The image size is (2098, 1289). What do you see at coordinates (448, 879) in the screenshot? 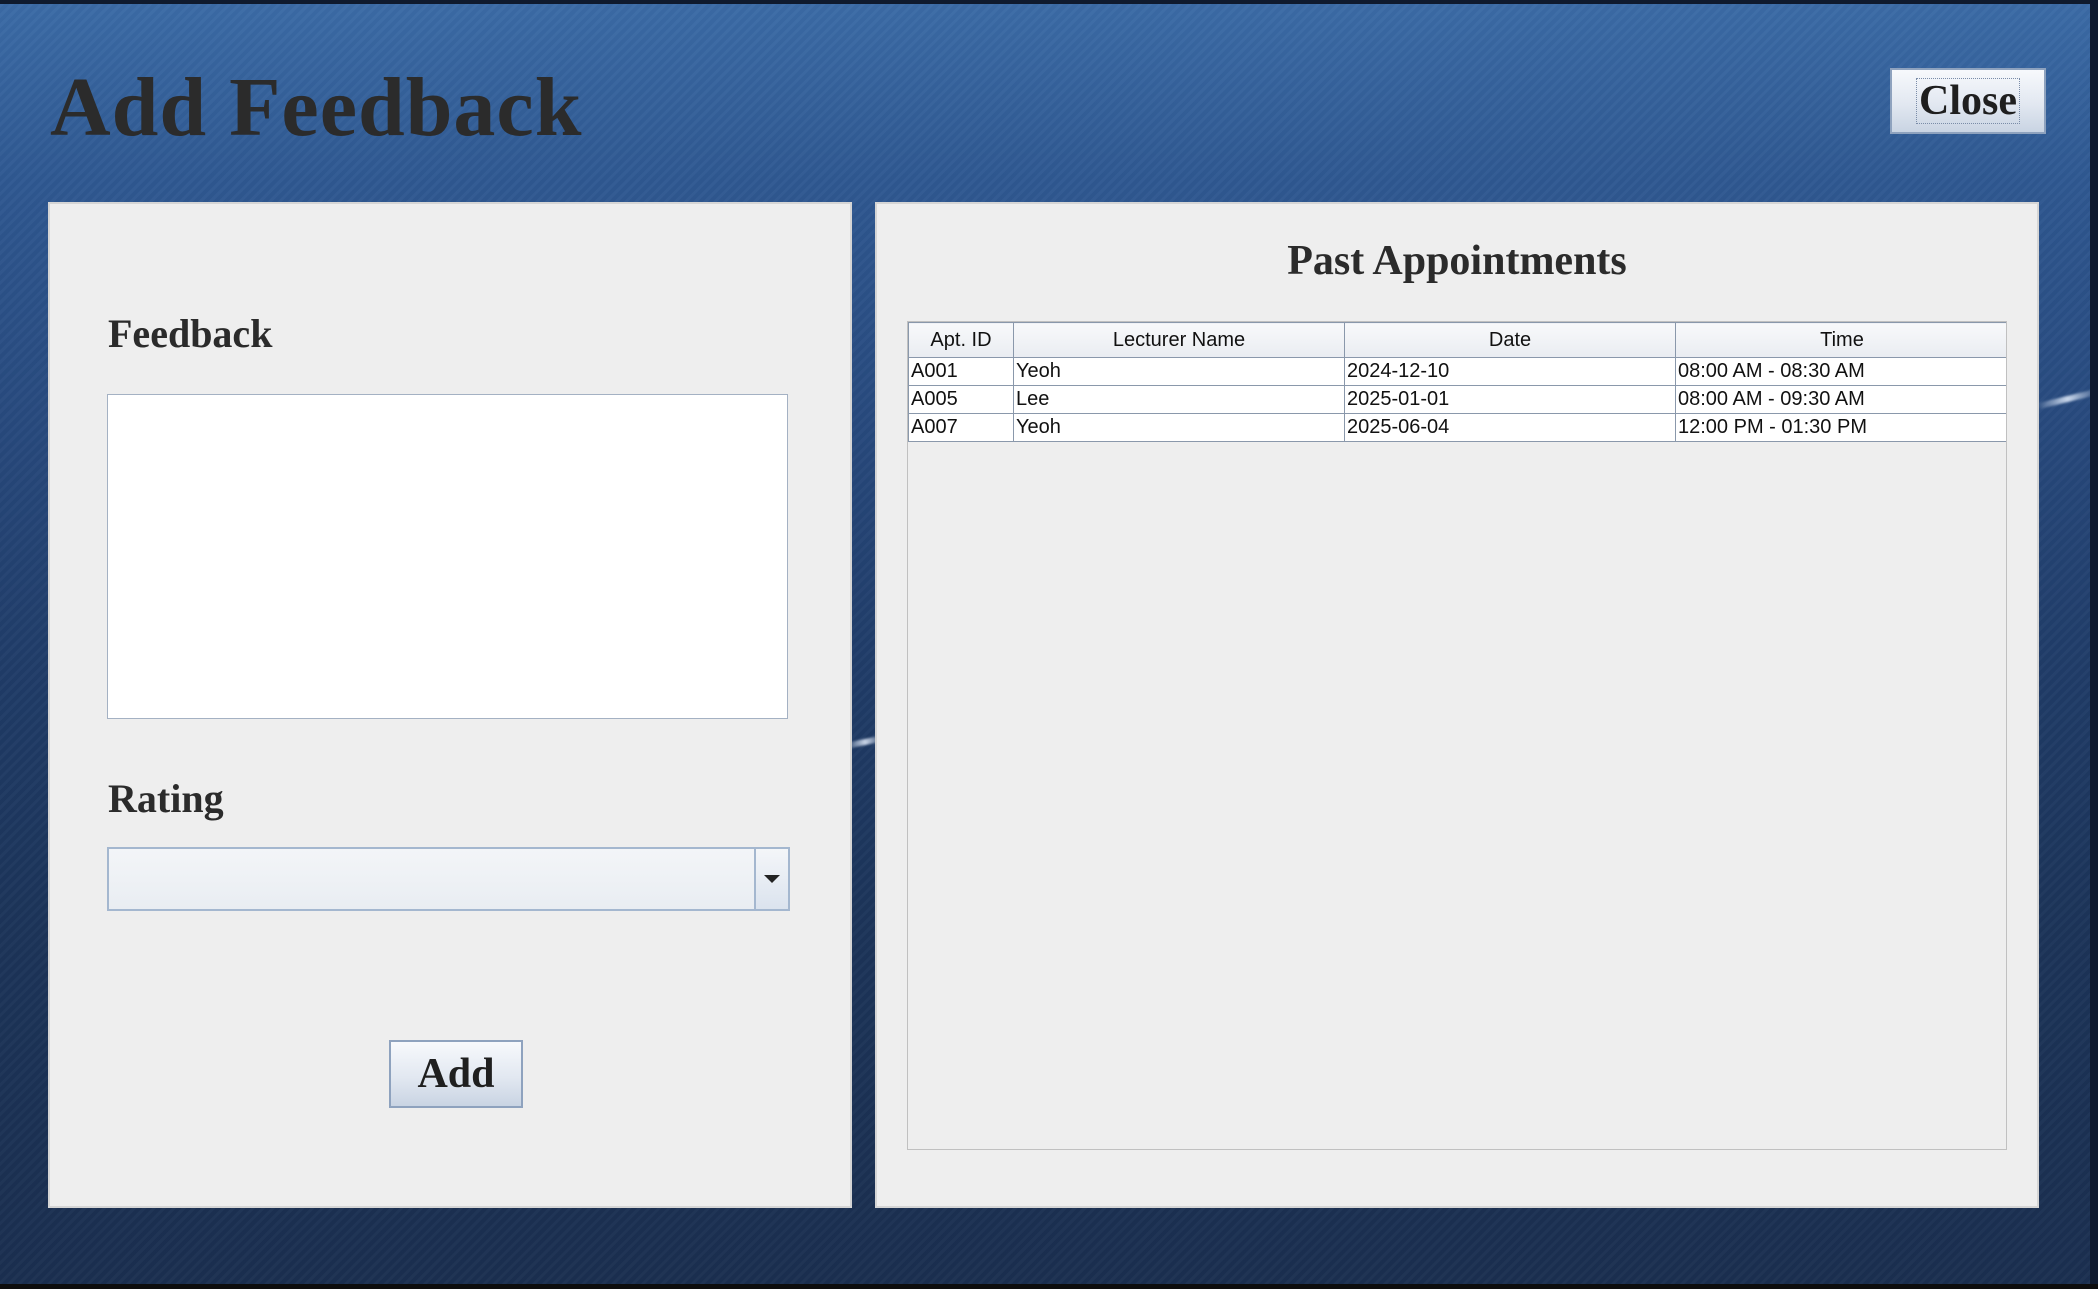
I see `rating-dropdown` at bounding box center [448, 879].